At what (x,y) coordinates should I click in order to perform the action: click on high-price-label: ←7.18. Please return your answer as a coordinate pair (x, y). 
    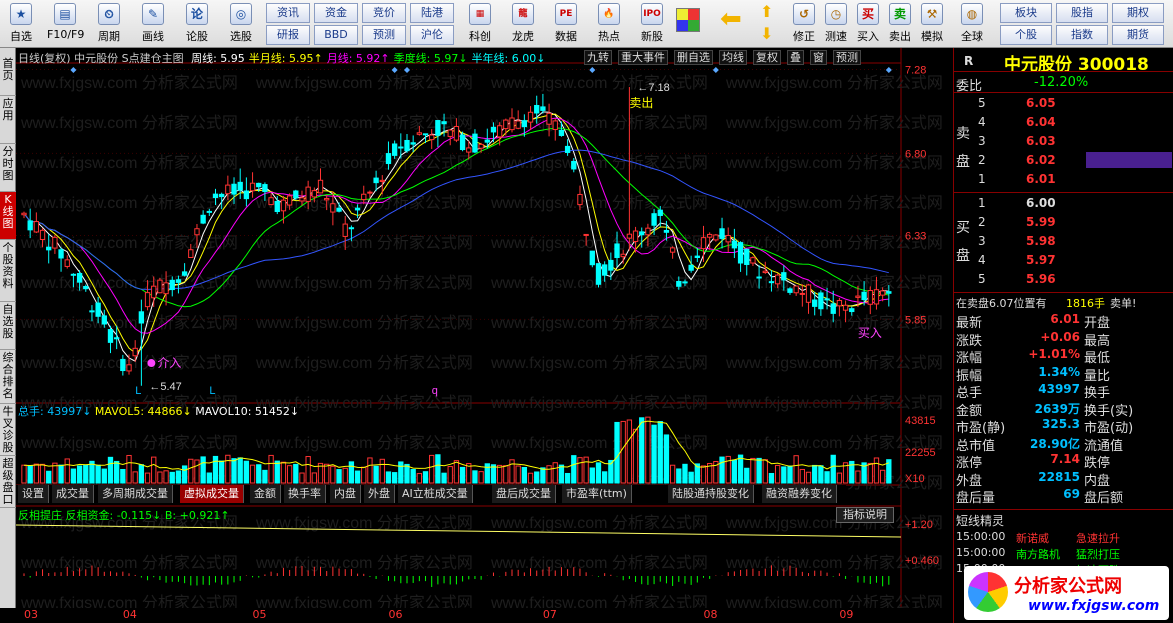
    Looking at the image, I should click on (653, 88).